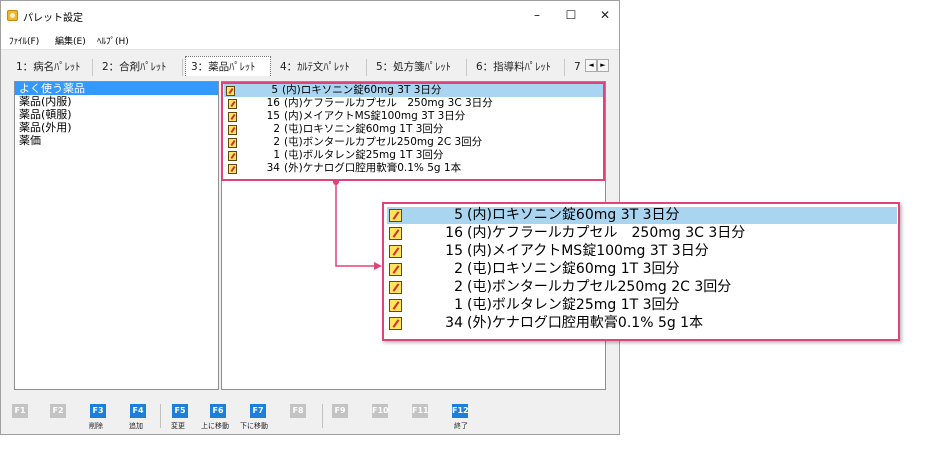 This screenshot has width=930, height=455. I want to click on item-text: (内)メイアクトMS錠100mg 3T 3日分, so click(588, 251).